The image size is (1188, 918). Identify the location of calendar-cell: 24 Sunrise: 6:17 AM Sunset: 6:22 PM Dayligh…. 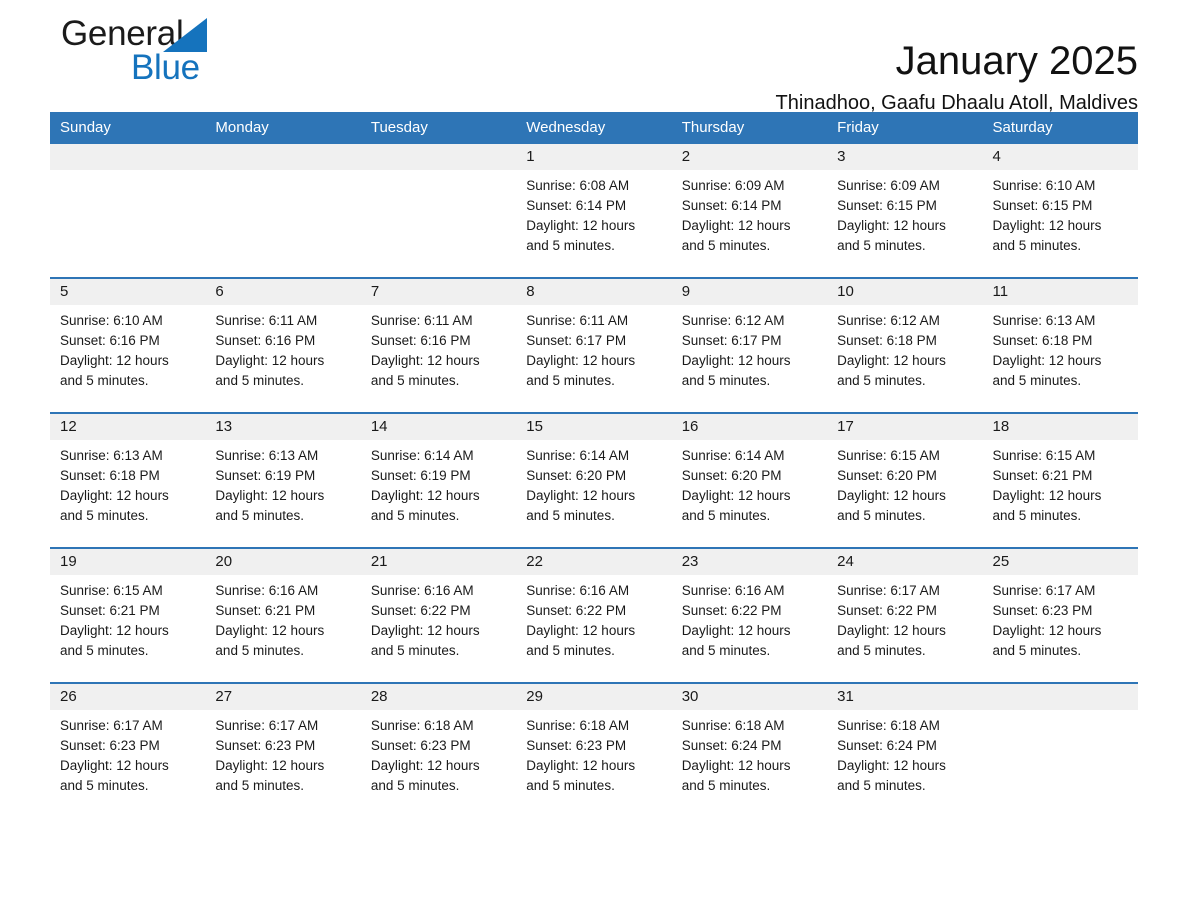
(905, 615).